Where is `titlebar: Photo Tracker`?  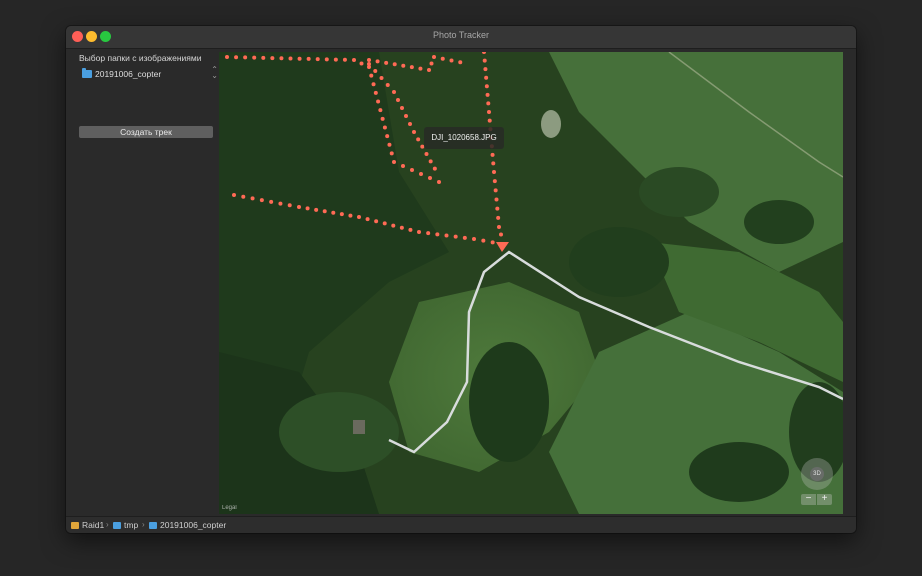 titlebar: Photo Tracker is located at coordinates (461, 37).